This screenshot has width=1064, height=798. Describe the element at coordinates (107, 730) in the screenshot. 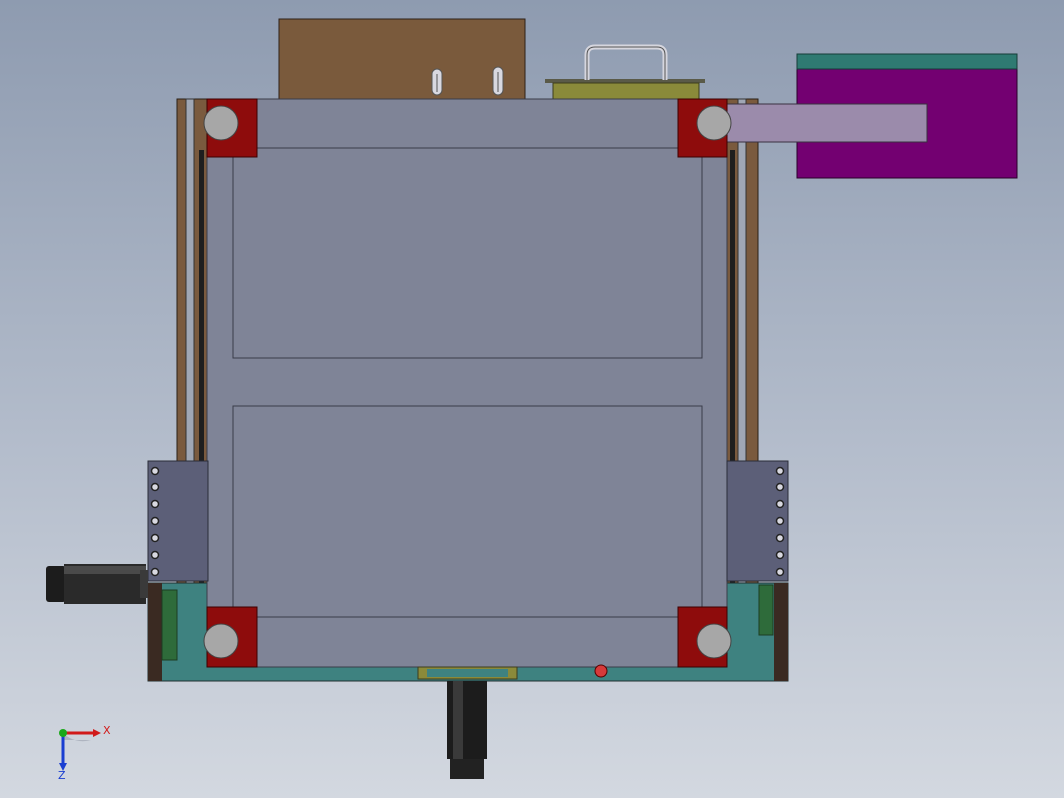

I see `x-axis-label: X` at that location.